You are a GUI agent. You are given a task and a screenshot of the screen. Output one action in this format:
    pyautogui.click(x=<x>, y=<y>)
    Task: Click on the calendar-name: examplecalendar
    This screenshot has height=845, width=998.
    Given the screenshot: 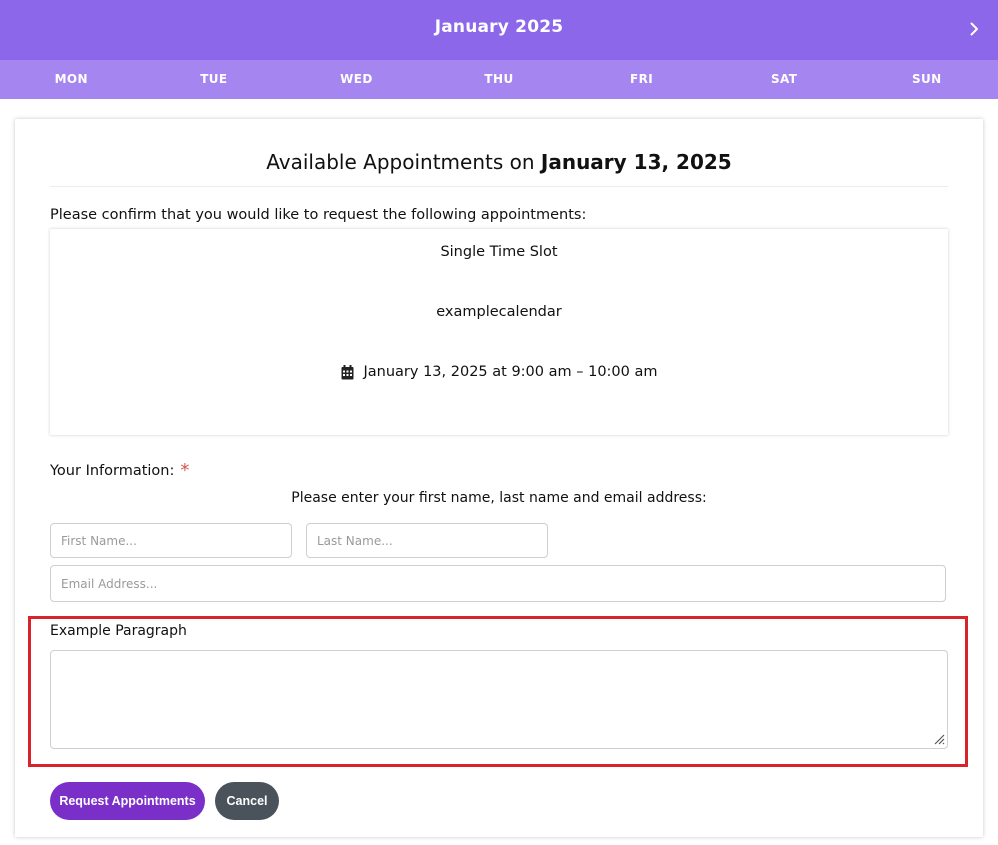 What is the action you would take?
    pyautogui.click(x=499, y=312)
    